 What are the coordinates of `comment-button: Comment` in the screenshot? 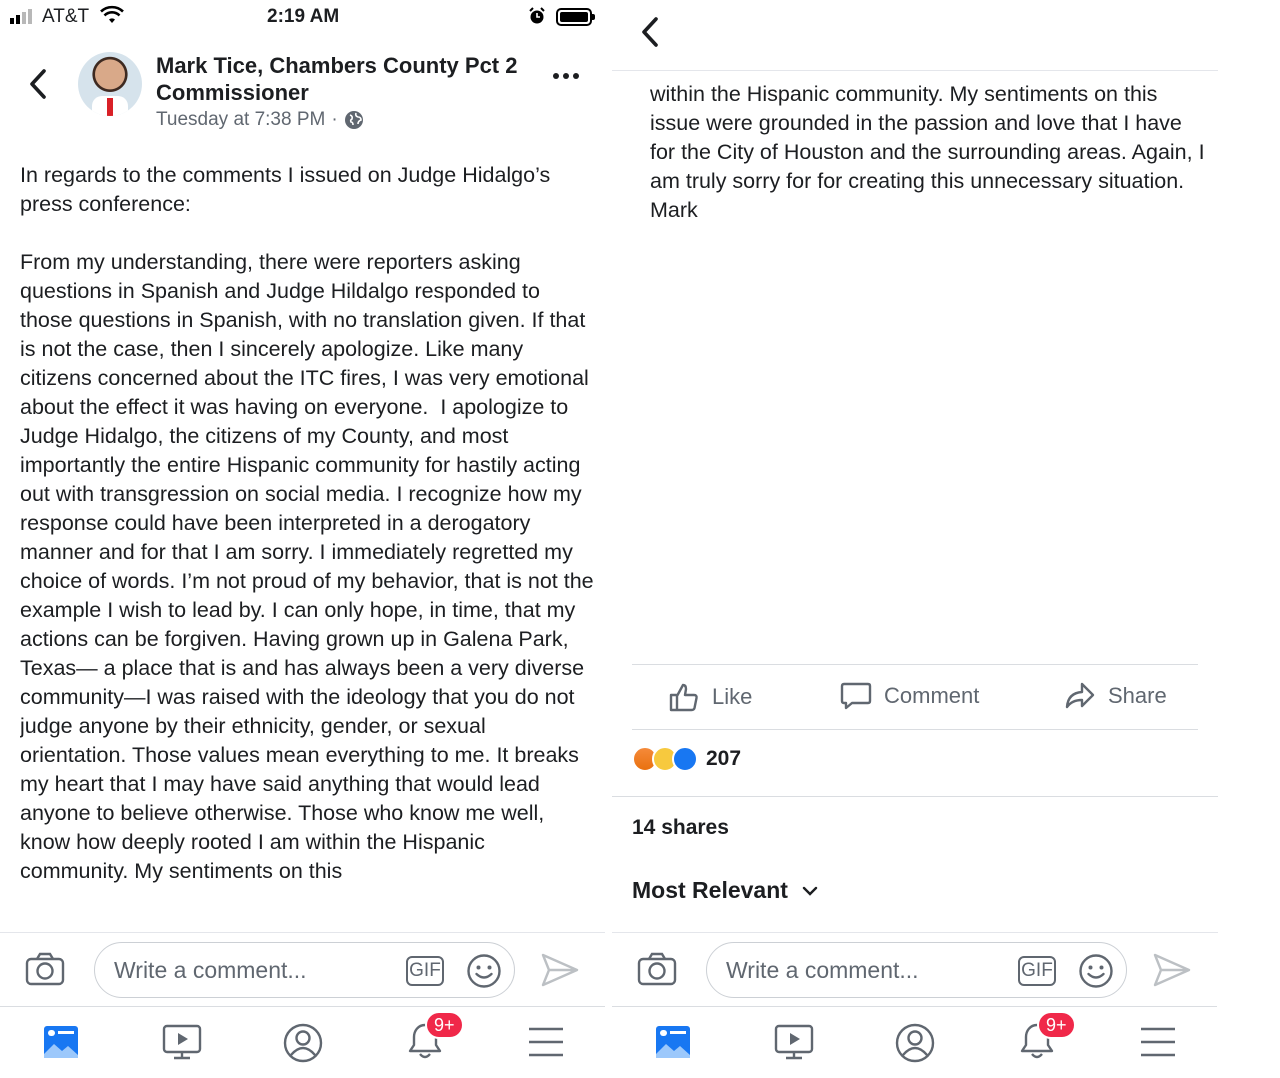 It's located at (909, 696).